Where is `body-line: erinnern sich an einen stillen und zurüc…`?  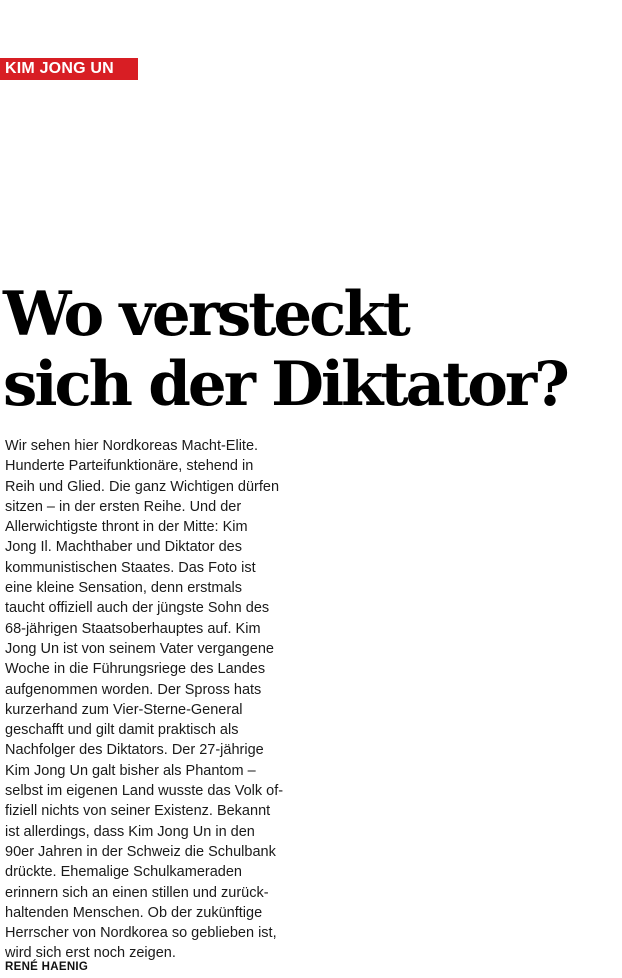 body-line: erinnern sich an einen stillen und zurüc… is located at coordinates (137, 892).